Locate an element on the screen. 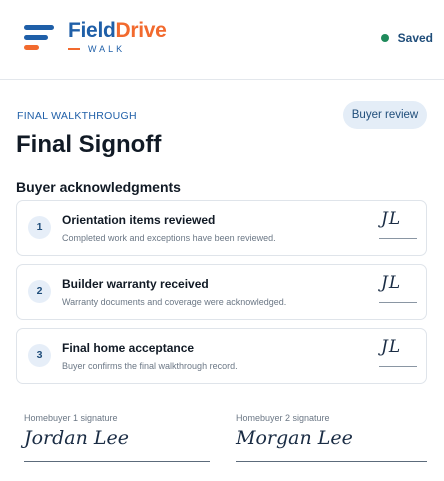  homebuyer-1-signature-field: Homebuyer 1 signature Jordan Lee is located at coordinates (117, 437).